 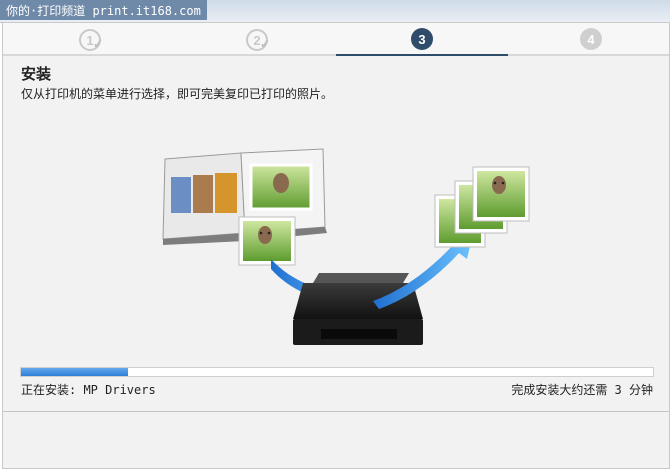 What do you see at coordinates (91, 40) in the screenshot?
I see `step-1: 1 ✓` at bounding box center [91, 40].